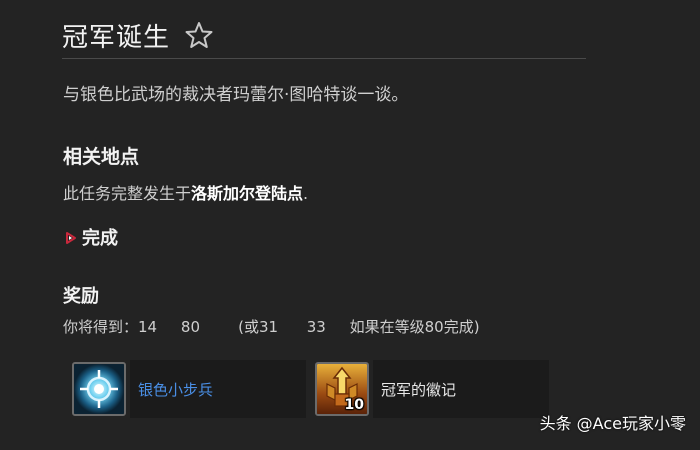 This screenshot has width=700, height=450. Describe the element at coordinates (612, 423) in the screenshot. I see `watermark: 头条 @Ace玩家小零` at that location.